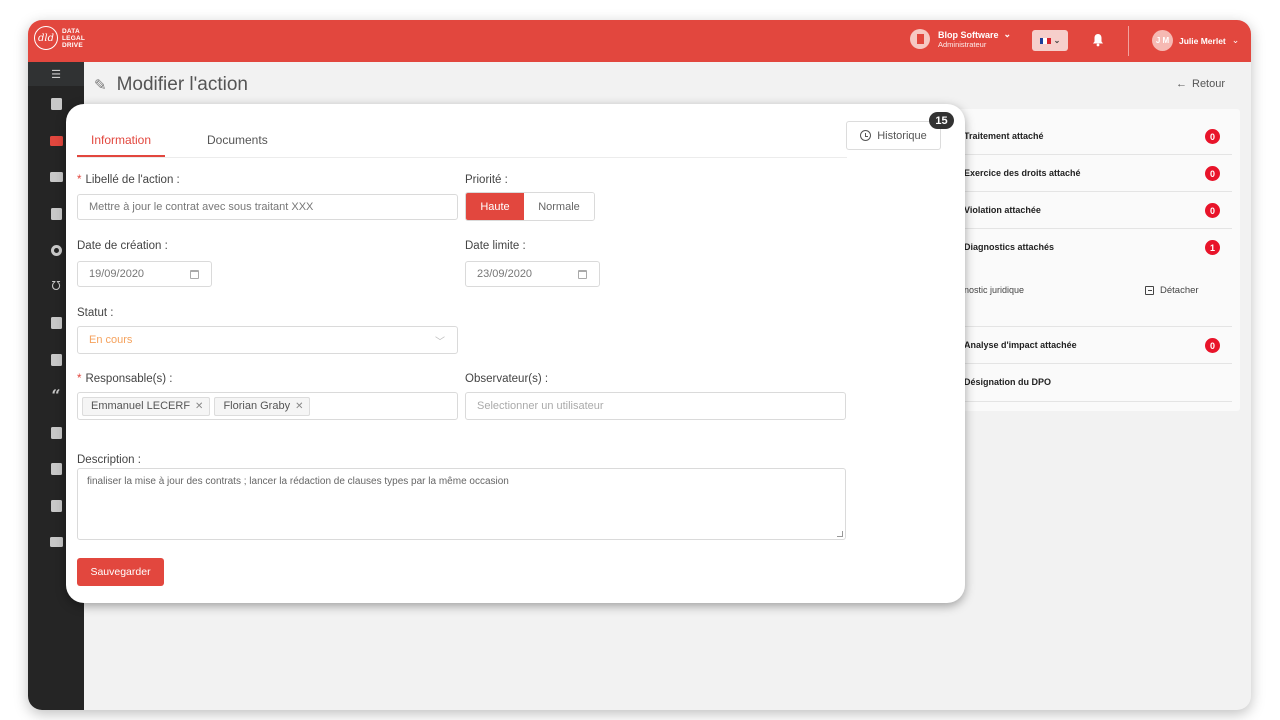  I want to click on clipboard-icon, so click(56, 505).